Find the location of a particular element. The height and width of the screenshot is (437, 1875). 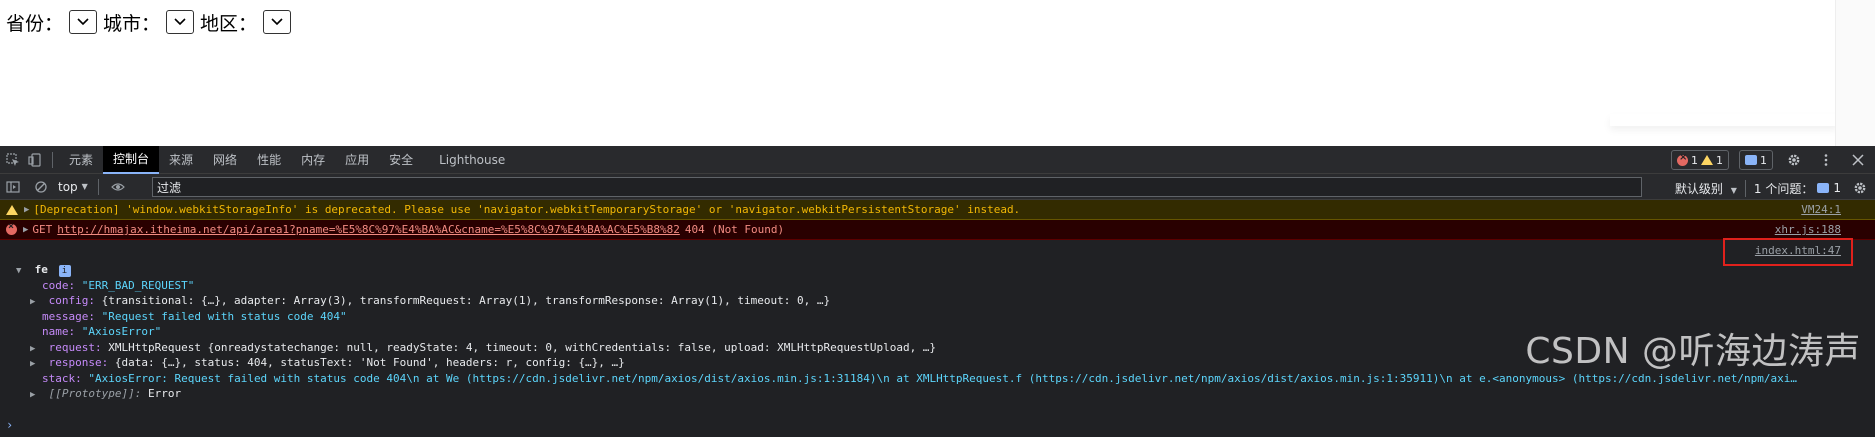

area-form: 省份： 城市： 地区： is located at coordinates (151, 22).